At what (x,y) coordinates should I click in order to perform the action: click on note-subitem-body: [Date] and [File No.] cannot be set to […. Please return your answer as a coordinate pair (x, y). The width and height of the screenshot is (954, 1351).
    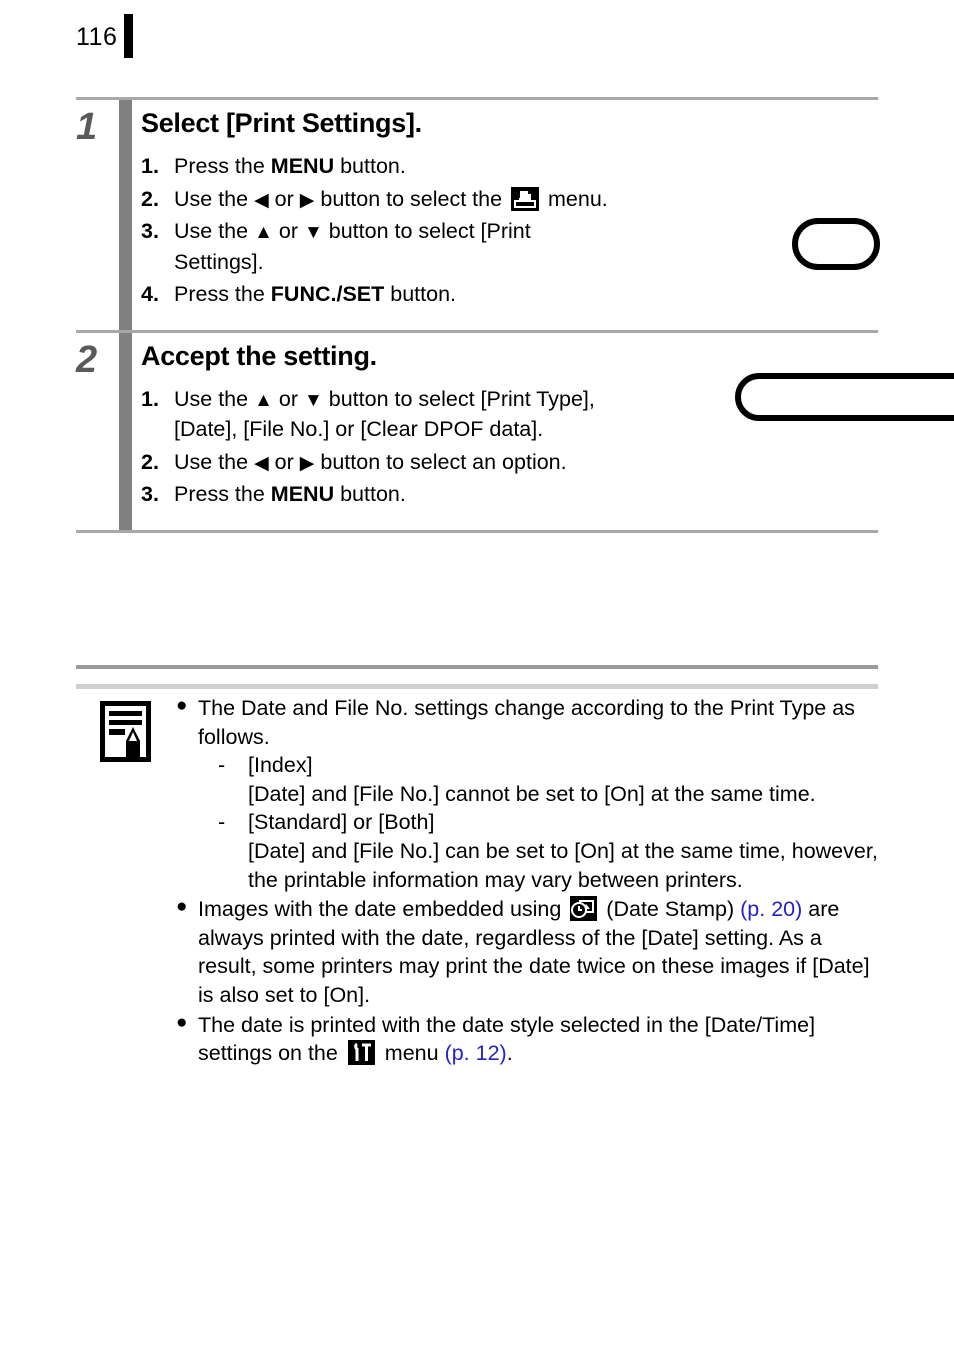
    Looking at the image, I should click on (532, 793).